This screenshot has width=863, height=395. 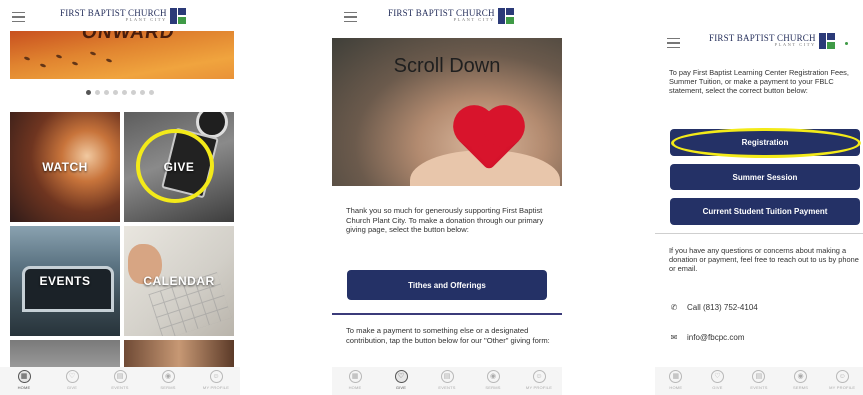 What do you see at coordinates (447, 66) in the screenshot?
I see `hero-title: Scroll Down` at bounding box center [447, 66].